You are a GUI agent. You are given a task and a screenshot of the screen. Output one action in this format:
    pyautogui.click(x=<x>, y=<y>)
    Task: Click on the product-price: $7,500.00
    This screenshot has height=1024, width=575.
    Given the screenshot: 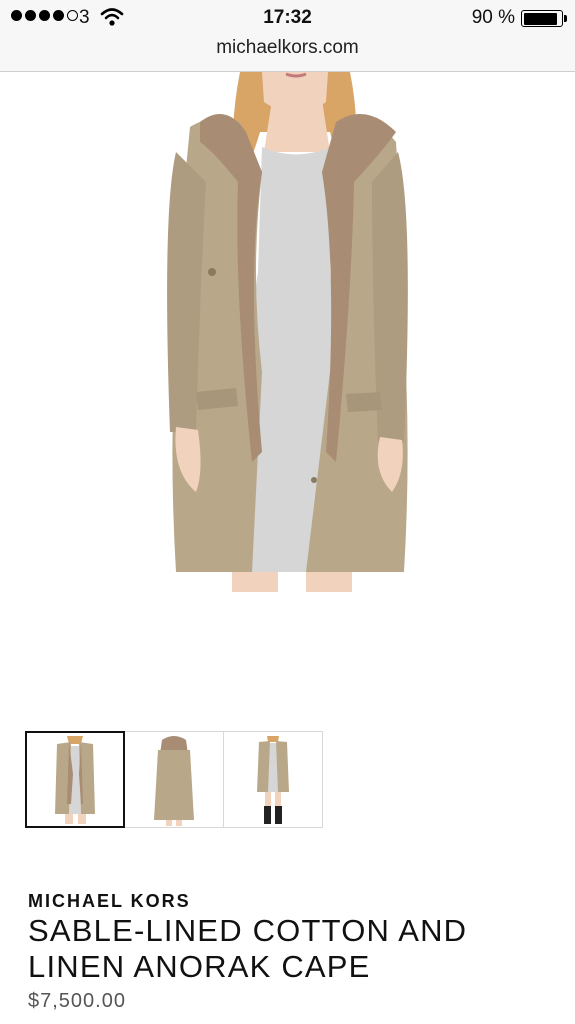 What is the action you would take?
    pyautogui.click(x=77, y=1001)
    